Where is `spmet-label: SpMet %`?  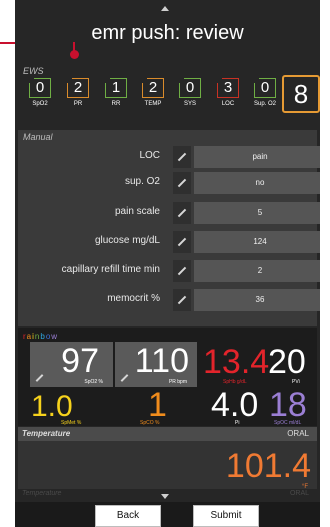 spmet-label: SpMet % is located at coordinates (71, 423).